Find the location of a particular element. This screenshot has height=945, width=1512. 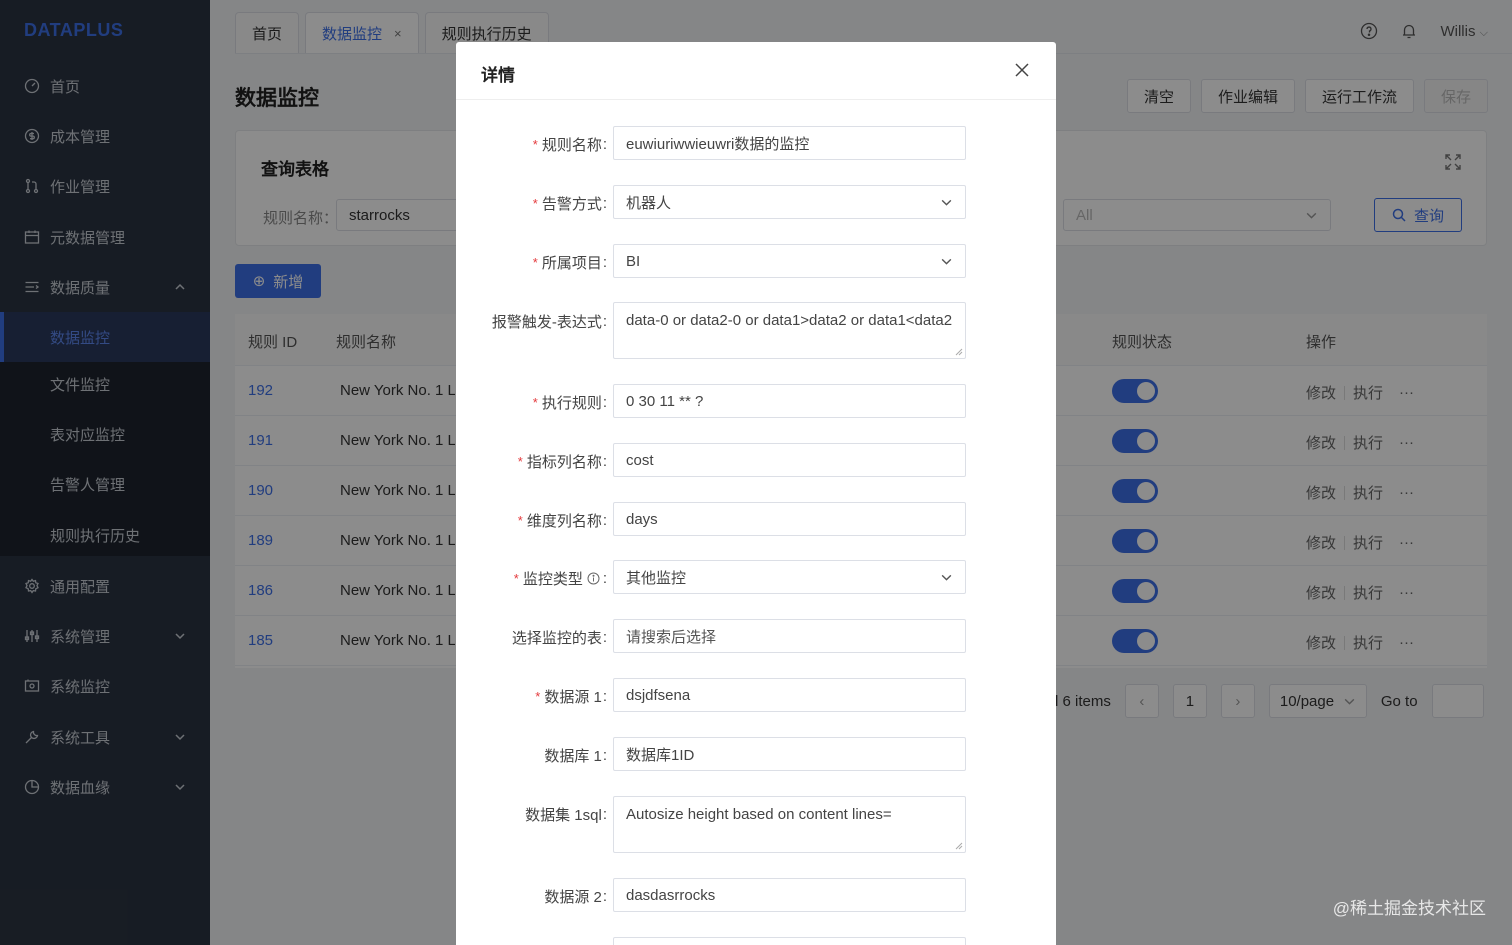

form-label: 数据源 2: is located at coordinates (575, 896).